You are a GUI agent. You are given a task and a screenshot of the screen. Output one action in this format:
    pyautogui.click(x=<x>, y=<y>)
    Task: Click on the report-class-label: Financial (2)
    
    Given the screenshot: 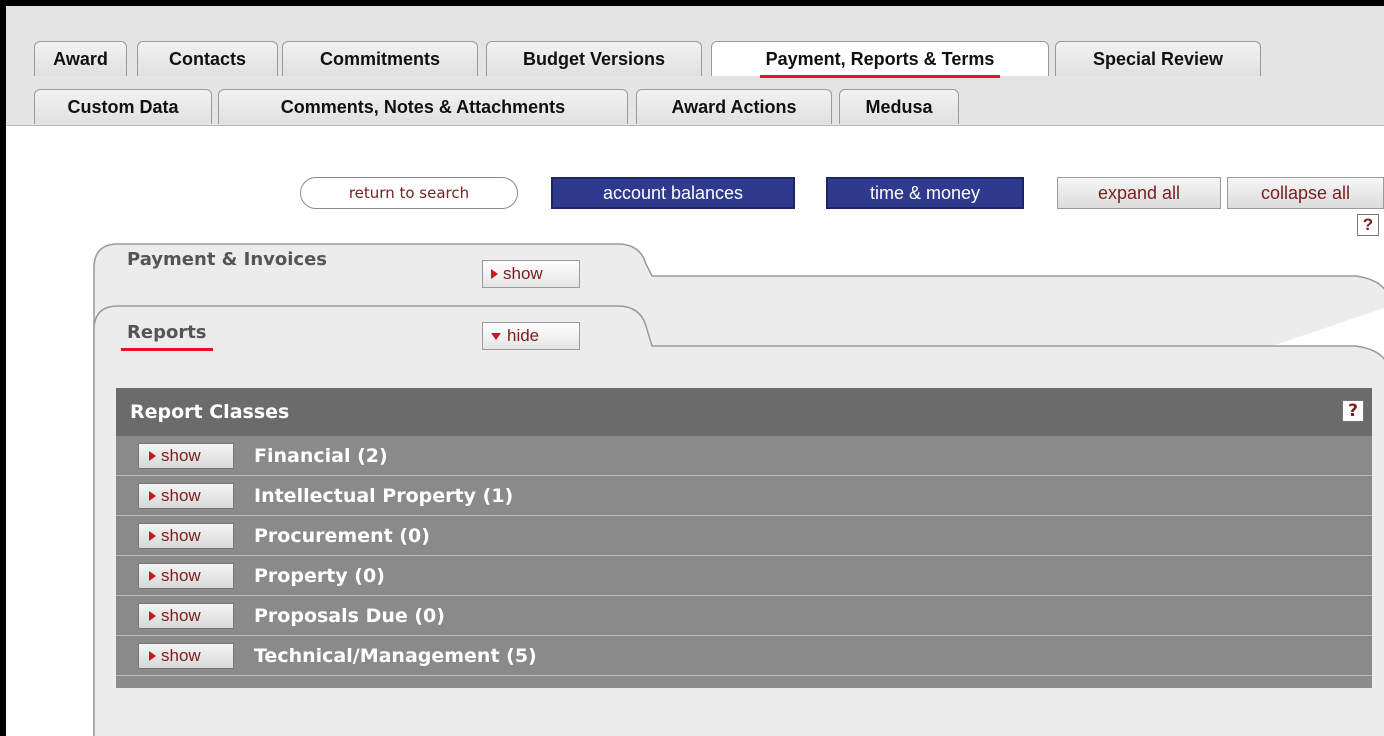 What is the action you would take?
    pyautogui.click(x=321, y=455)
    